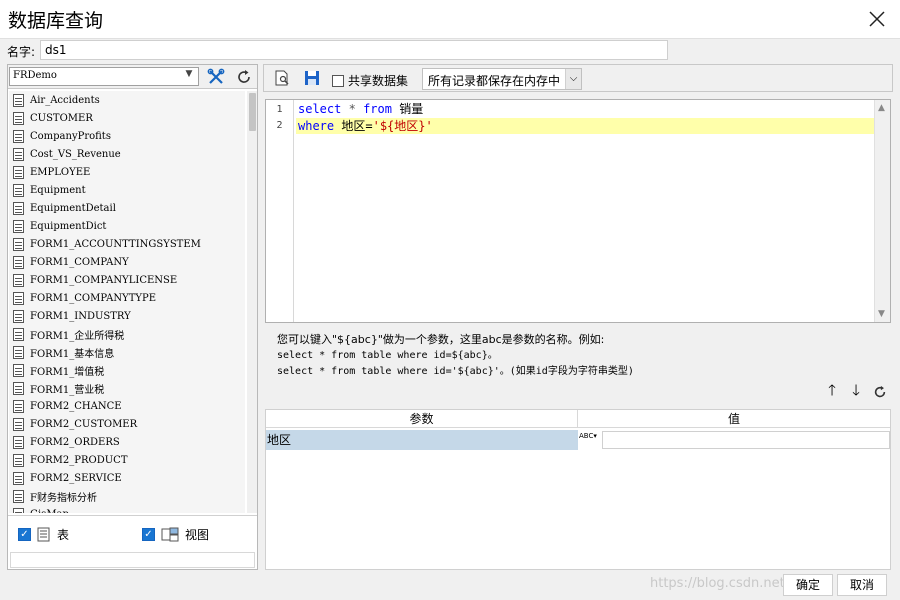 This screenshot has height=600, width=900. I want to click on editor-scrollbar: ▲ ▼, so click(882, 211).